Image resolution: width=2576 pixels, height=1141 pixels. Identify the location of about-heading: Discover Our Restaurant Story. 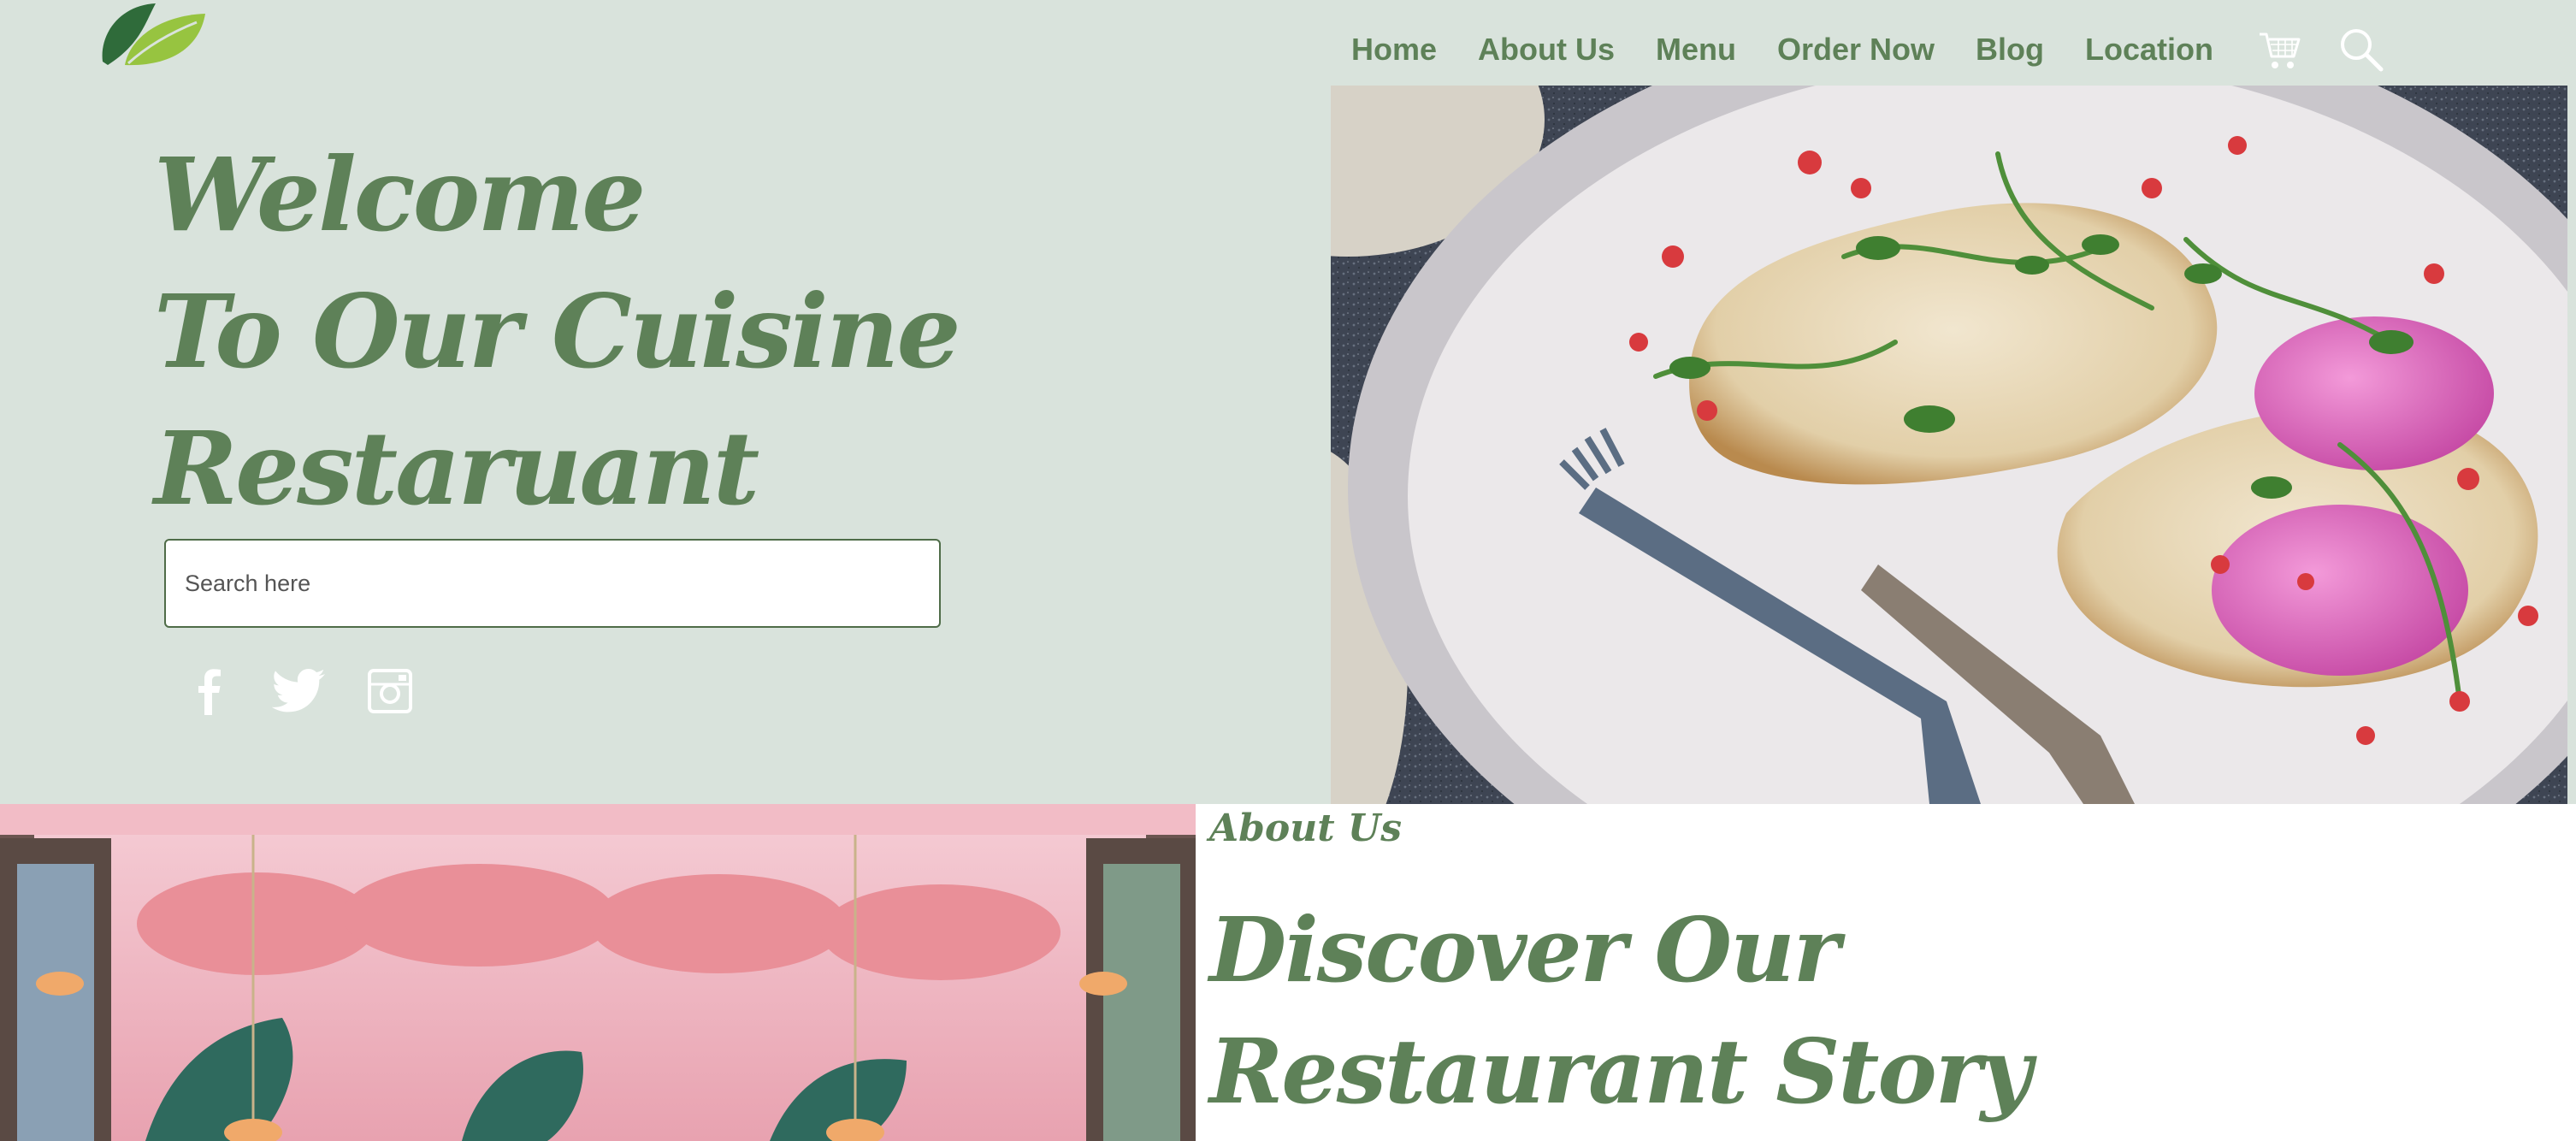
(1620, 1011).